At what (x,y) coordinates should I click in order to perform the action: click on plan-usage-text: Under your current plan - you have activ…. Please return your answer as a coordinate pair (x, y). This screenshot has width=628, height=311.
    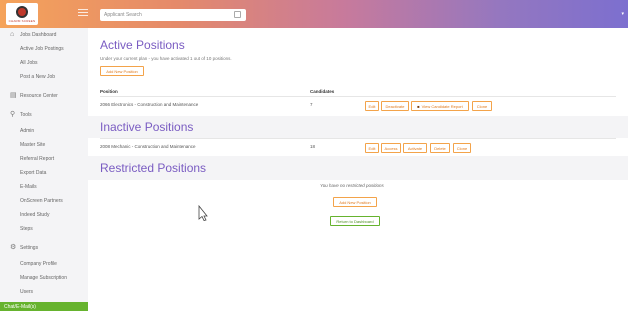
    Looking at the image, I should click on (166, 58).